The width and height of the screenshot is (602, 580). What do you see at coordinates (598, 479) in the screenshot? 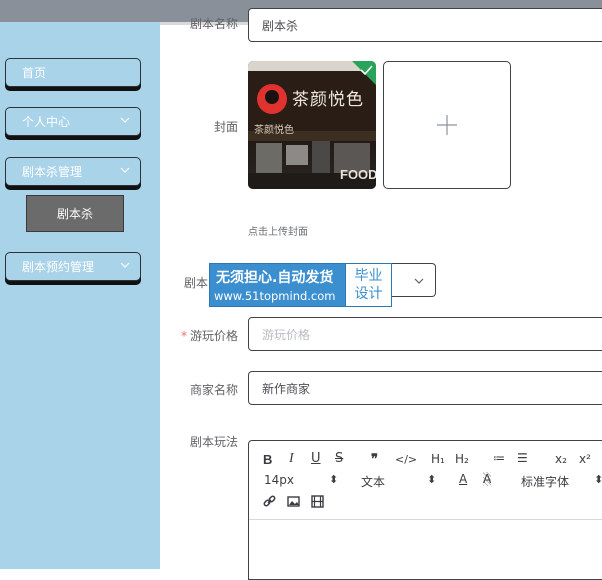
I see `font-family-arrows-icon: ⬍` at bounding box center [598, 479].